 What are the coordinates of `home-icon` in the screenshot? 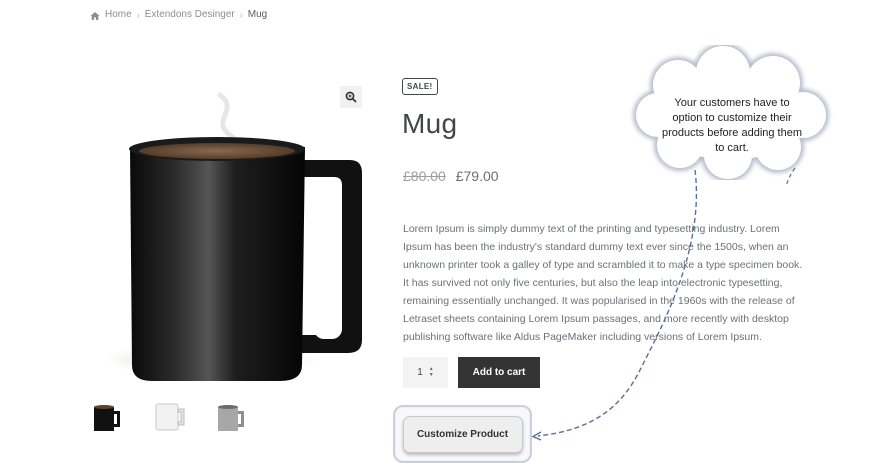 It's located at (95, 16).